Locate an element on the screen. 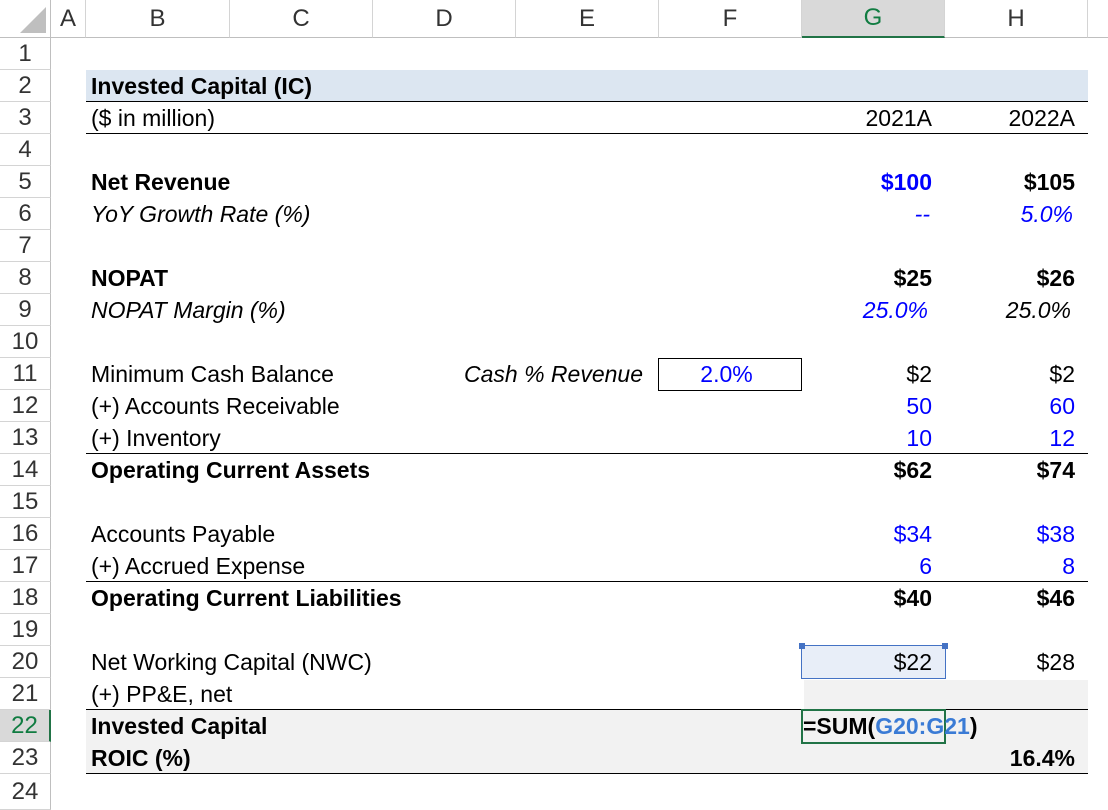  row-header-19: 19 is located at coordinates (25, 630).